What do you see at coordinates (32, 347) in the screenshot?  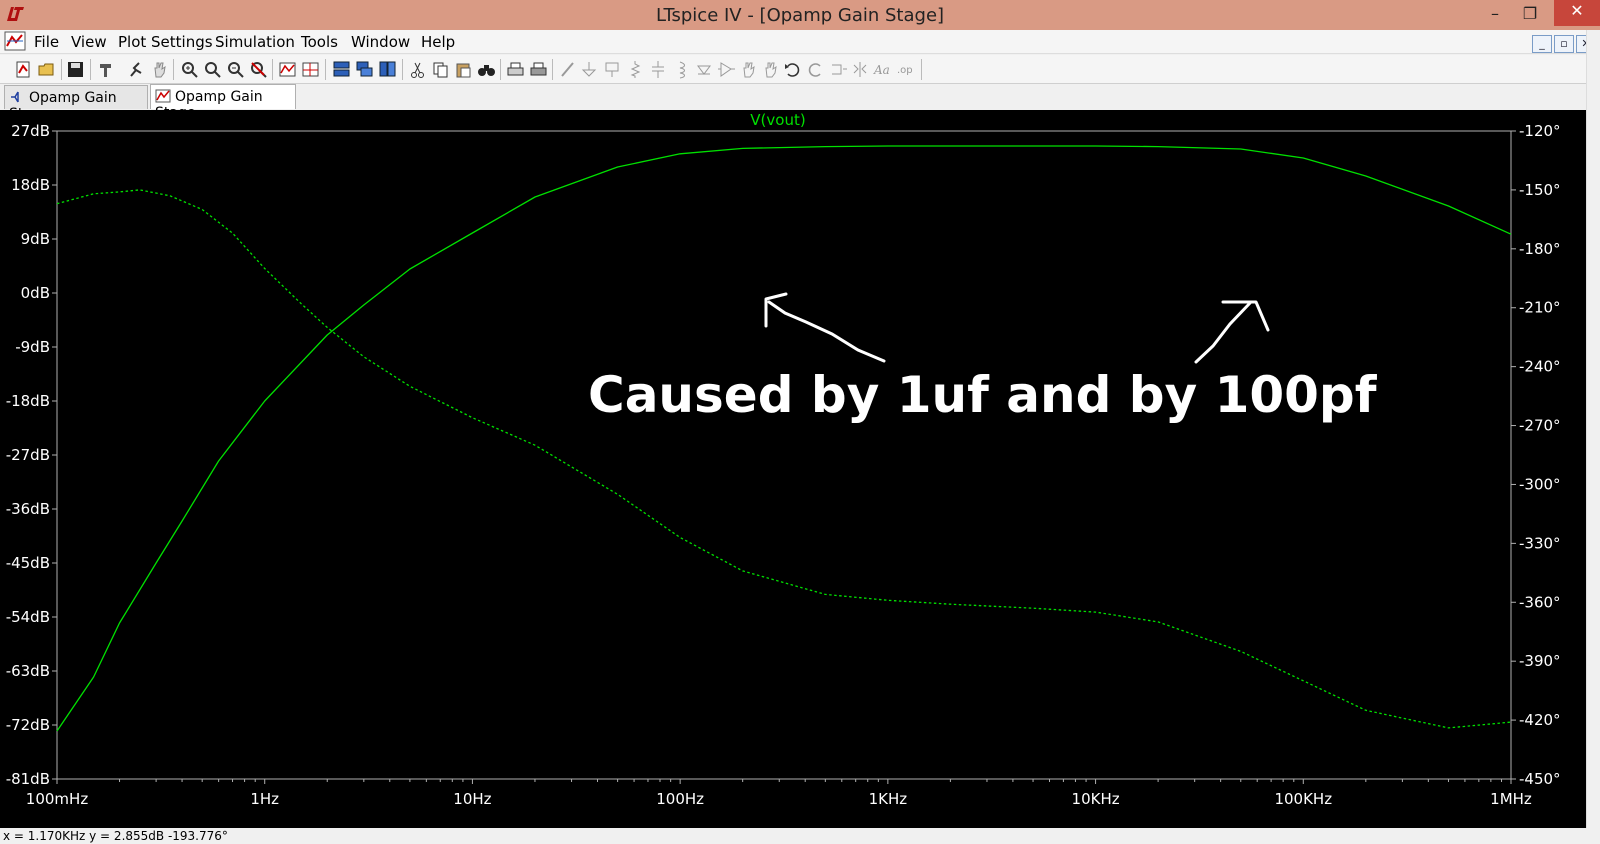 I see `y-left-tick-label: -9dB` at bounding box center [32, 347].